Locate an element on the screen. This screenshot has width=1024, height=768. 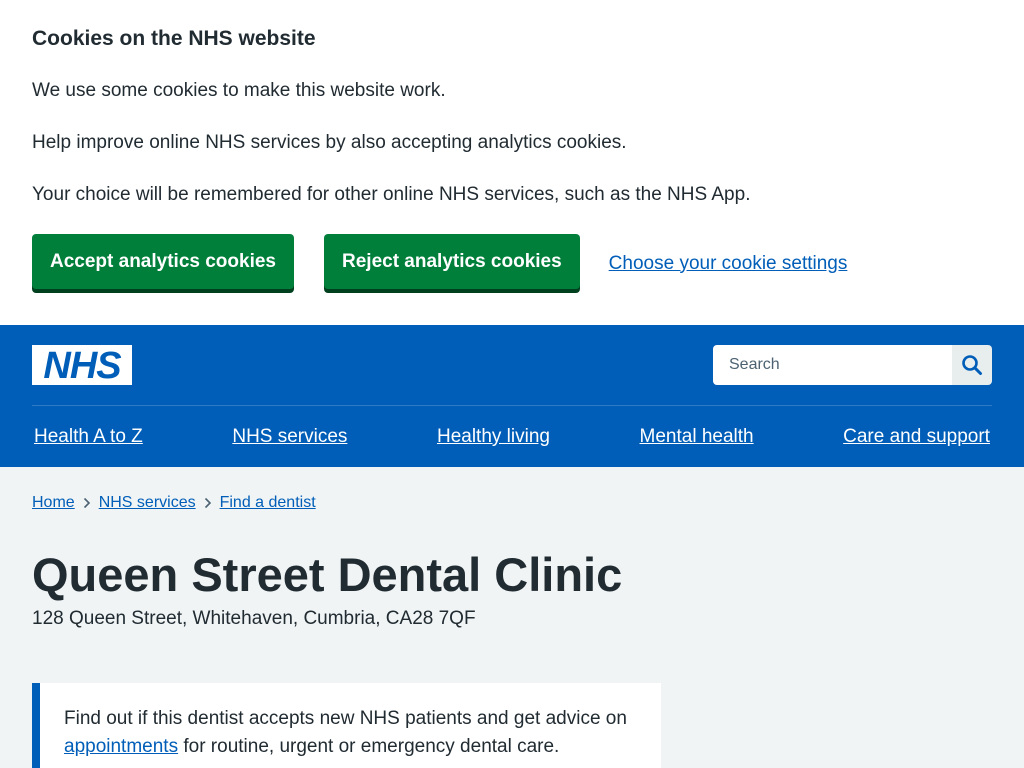
nav-item-mental-health: Mental health is located at coordinates (697, 437).